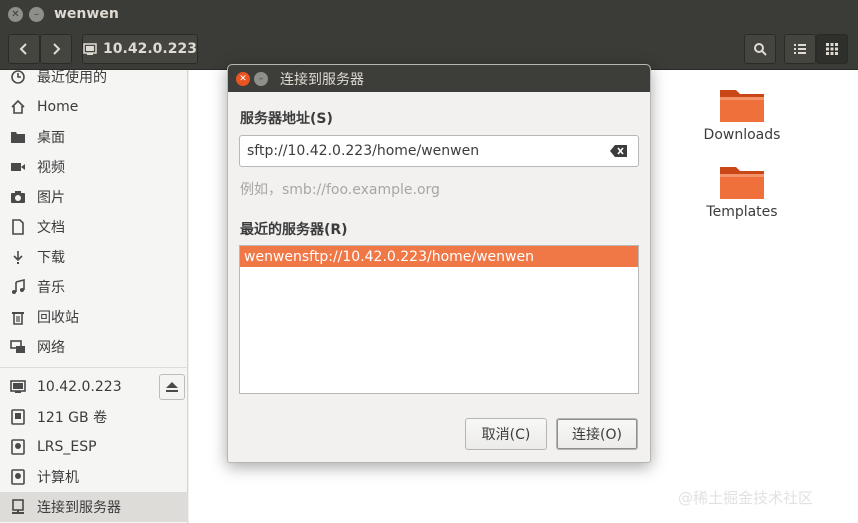  What do you see at coordinates (72, 78) in the screenshot?
I see `sidebar-item-label: 最近使用的` at bounding box center [72, 78].